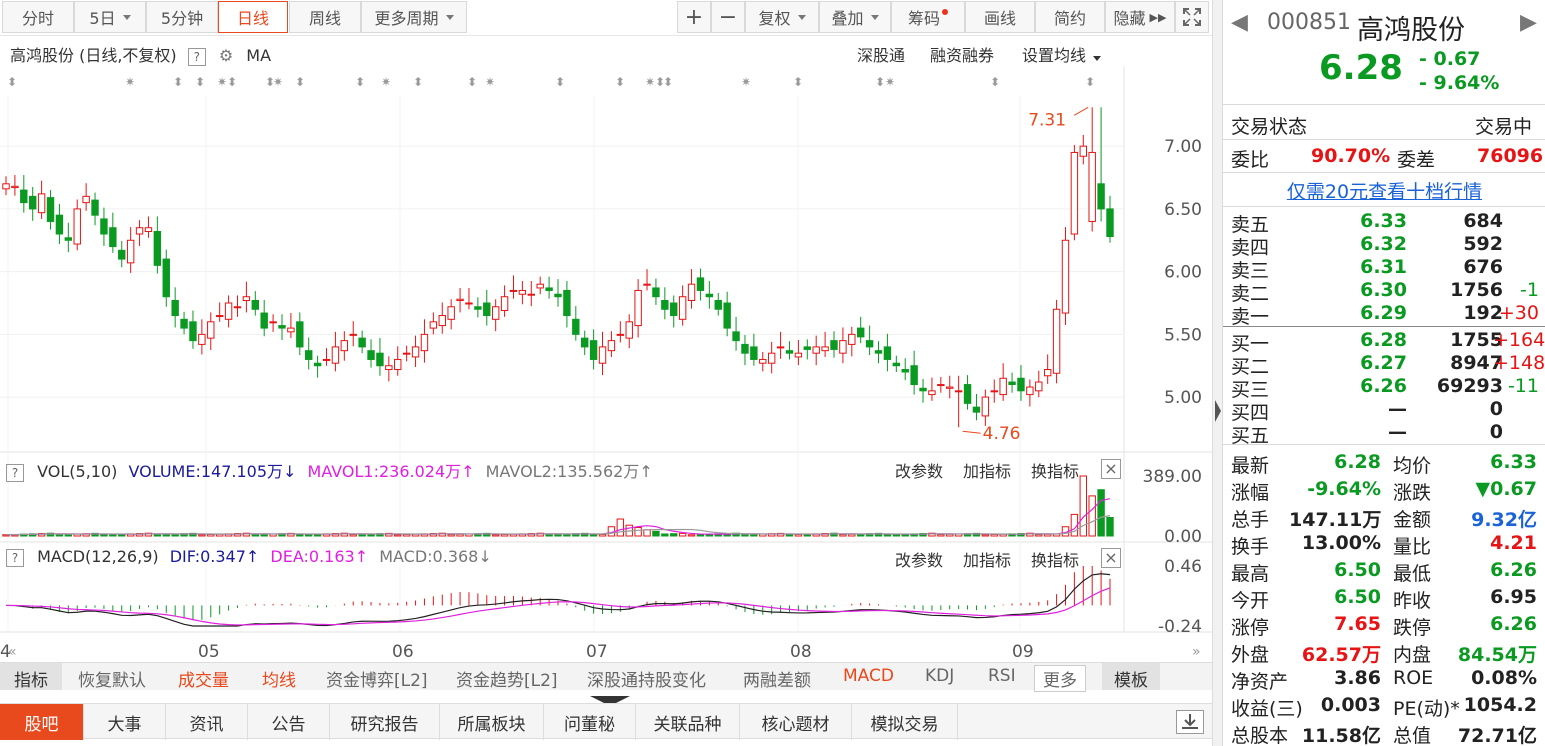 This screenshot has width=1545, height=746. Describe the element at coordinates (796, 722) in the screenshot. I see `tab-core-themes: 核心题材` at that location.